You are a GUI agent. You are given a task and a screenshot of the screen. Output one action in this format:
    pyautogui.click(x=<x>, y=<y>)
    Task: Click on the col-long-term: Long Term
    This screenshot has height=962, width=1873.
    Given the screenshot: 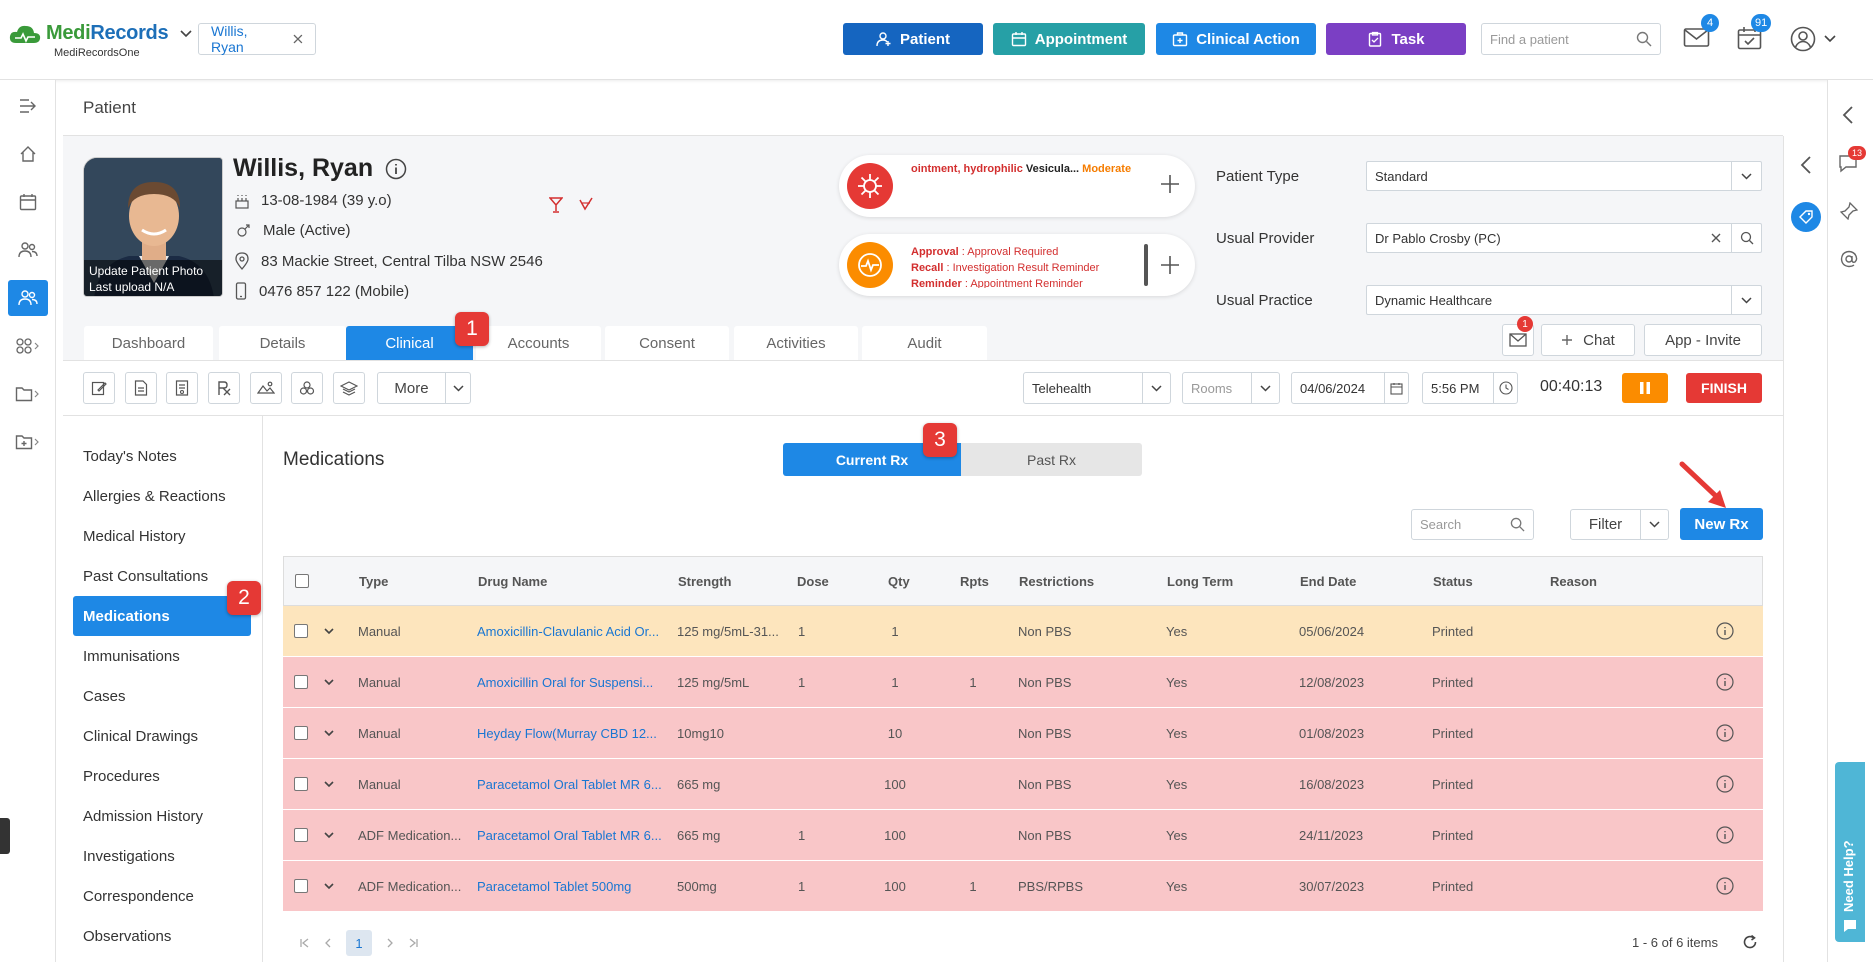 What is the action you would take?
    pyautogui.click(x=1200, y=581)
    